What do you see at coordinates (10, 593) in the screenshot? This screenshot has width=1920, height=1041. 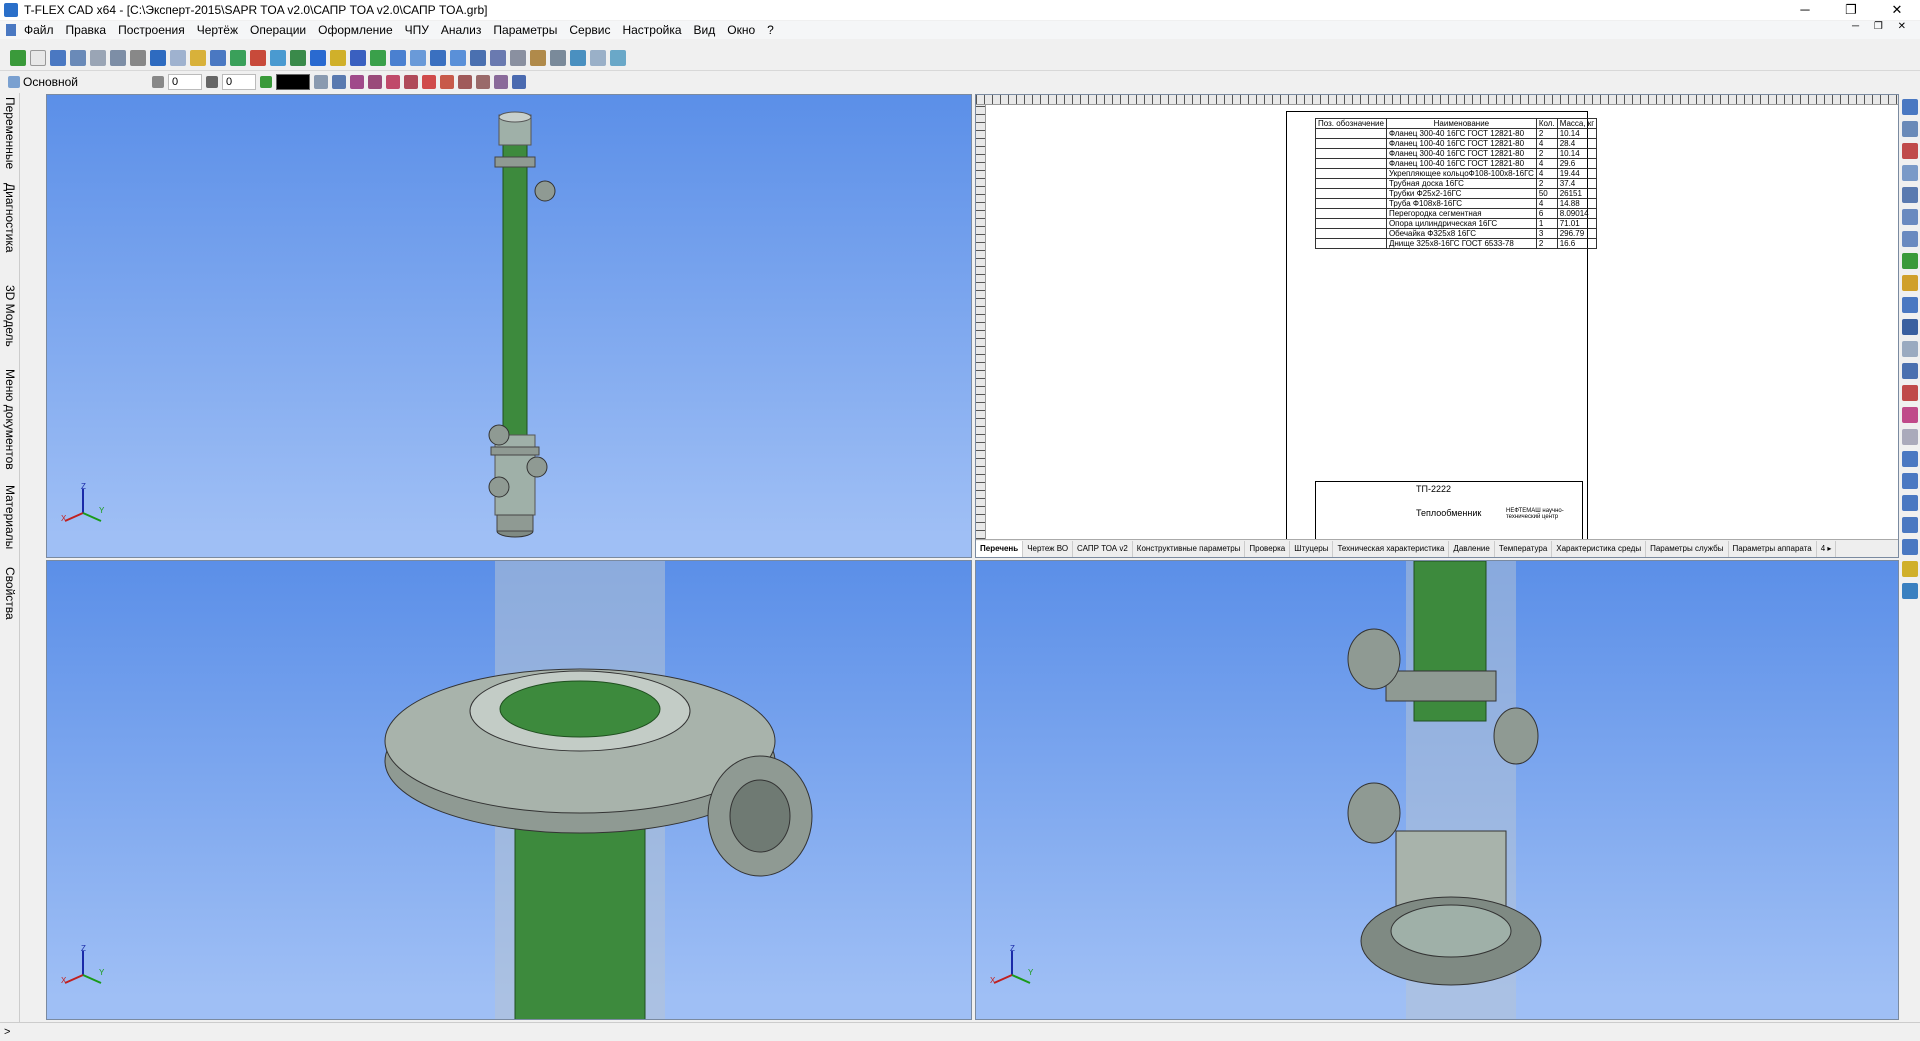 I see `tab-properties: Свойства` at bounding box center [10, 593].